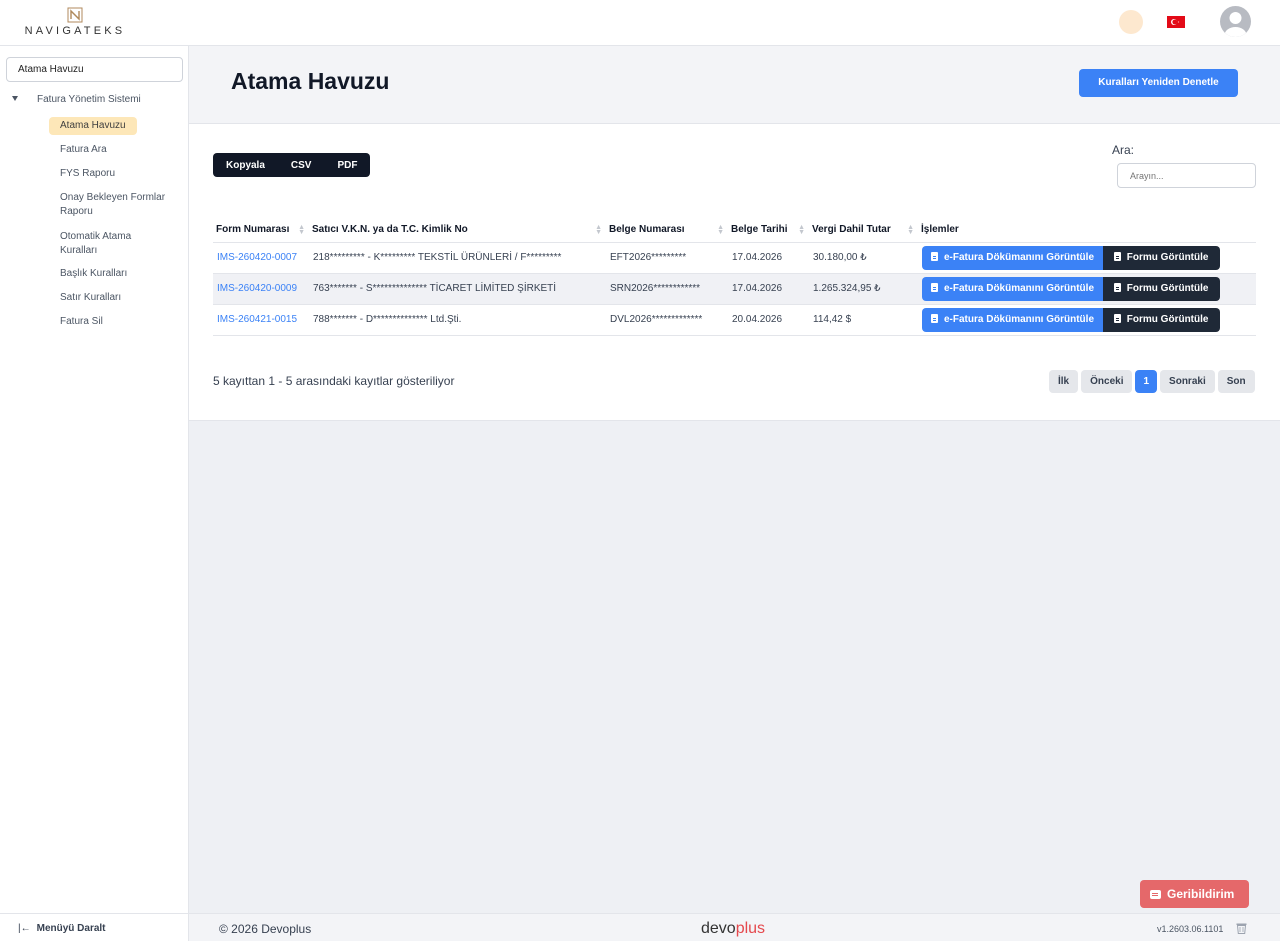 Image resolution: width=1280 pixels, height=941 pixels. I want to click on logo-text: NAVIGATEKS, so click(75, 31).